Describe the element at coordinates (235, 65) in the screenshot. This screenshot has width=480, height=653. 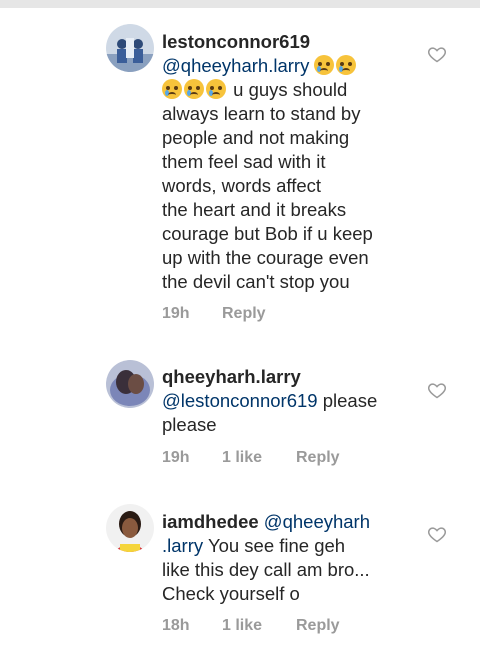
I see `mention-link: @qheeyharh.larry` at that location.